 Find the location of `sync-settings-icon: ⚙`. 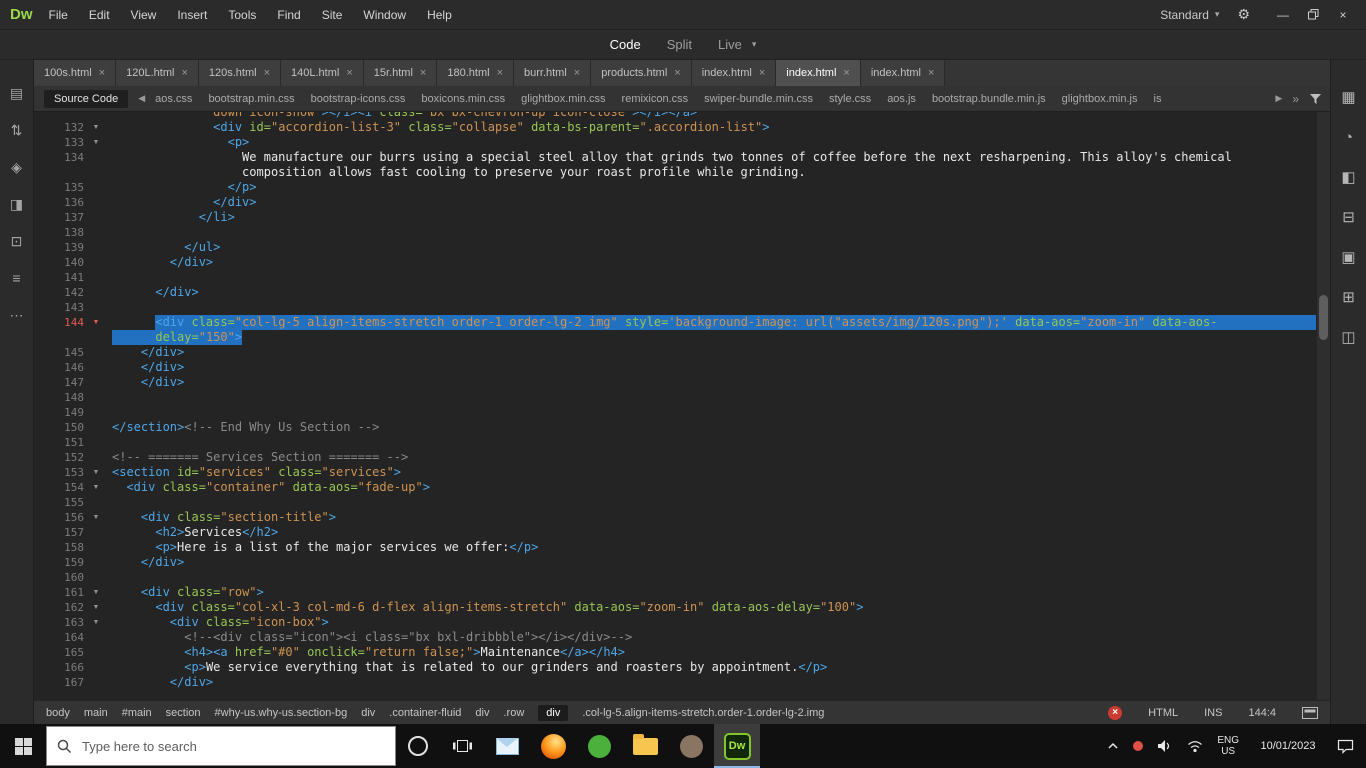

sync-settings-icon: ⚙ is located at coordinates (1243, 14).